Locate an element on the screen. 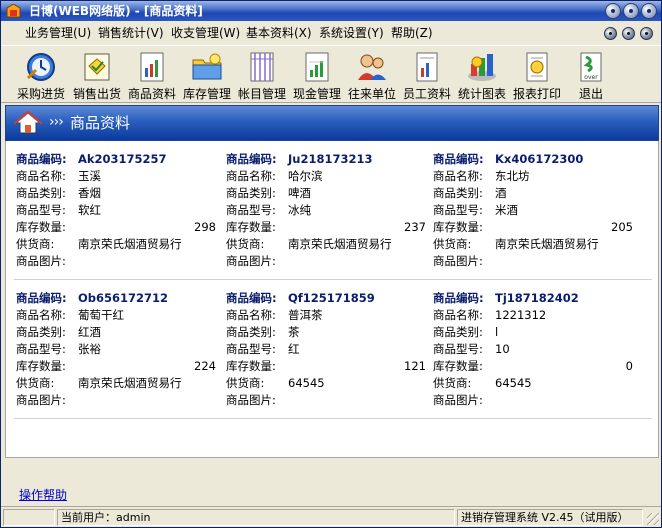  product-code-row: 商品编码: Tj187182402 is located at coordinates (533, 298).